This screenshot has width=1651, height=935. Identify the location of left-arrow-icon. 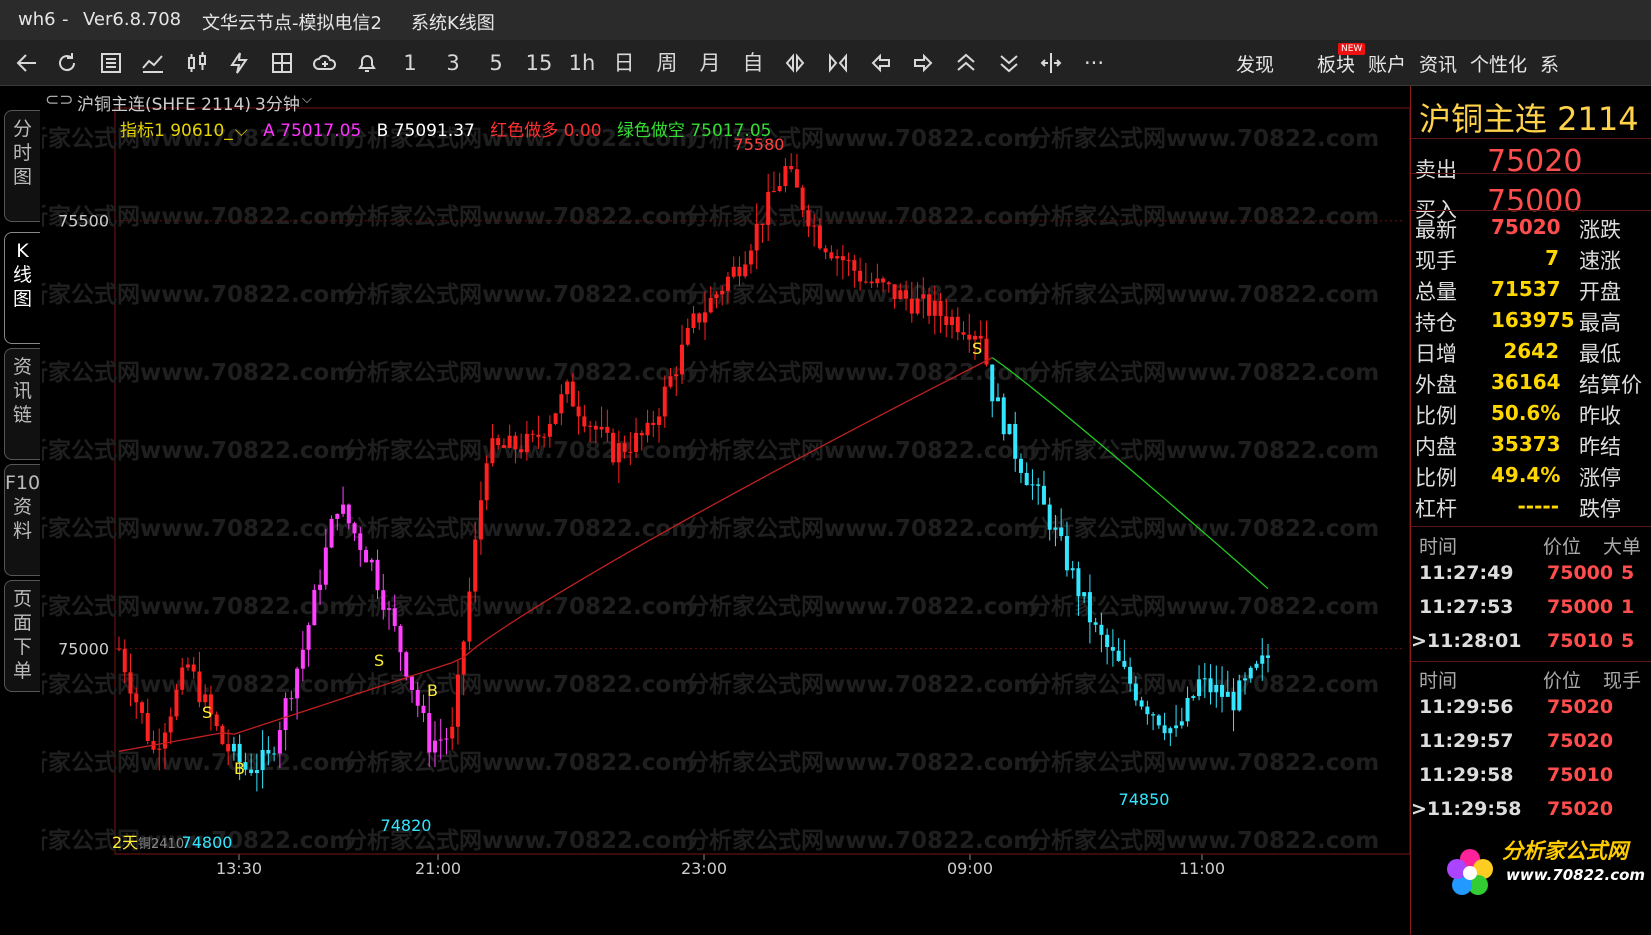
(881, 63).